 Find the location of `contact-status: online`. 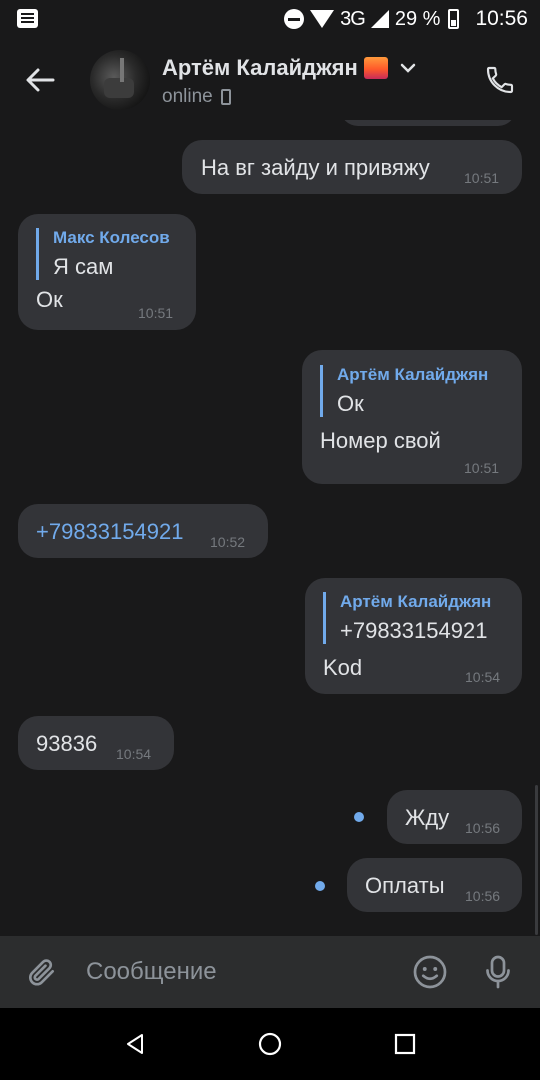

contact-status: online is located at coordinates (196, 97).